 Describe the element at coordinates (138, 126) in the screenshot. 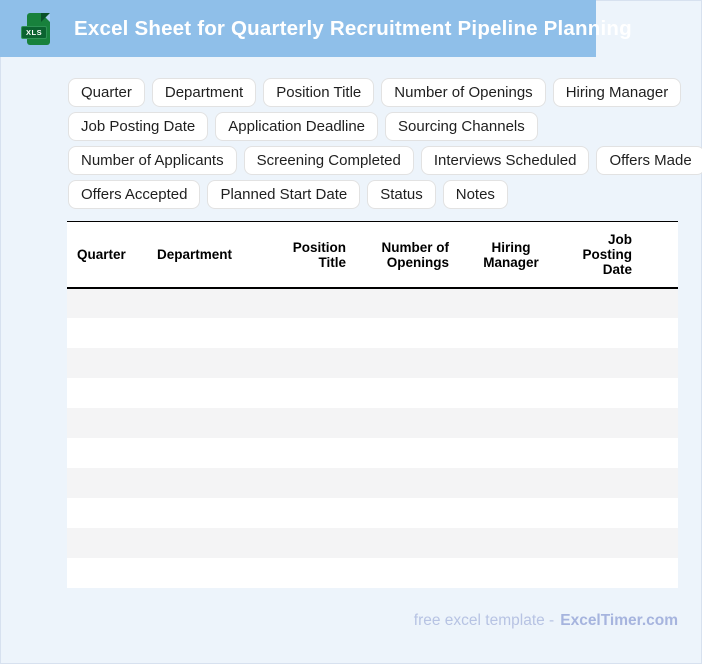

I see `field-chip: Job Posting Date` at that location.